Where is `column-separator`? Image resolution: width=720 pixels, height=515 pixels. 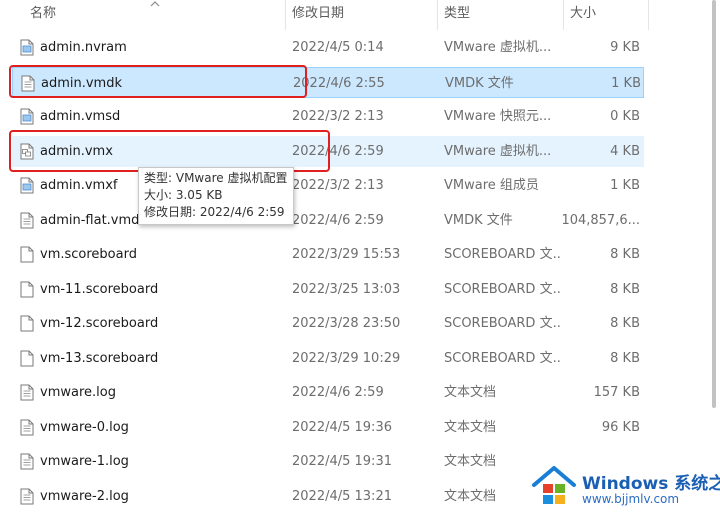
column-separator is located at coordinates (648, 15).